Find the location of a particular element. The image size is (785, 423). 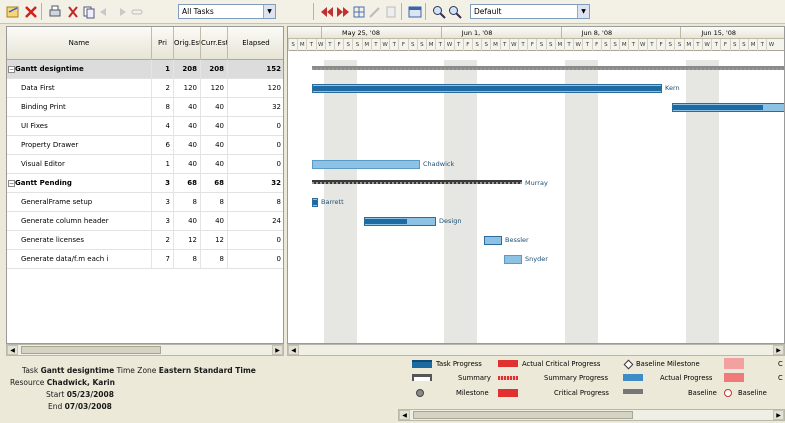

table-row: GeneralFrame setup 3 8 8 8 is located at coordinates (145, 202).